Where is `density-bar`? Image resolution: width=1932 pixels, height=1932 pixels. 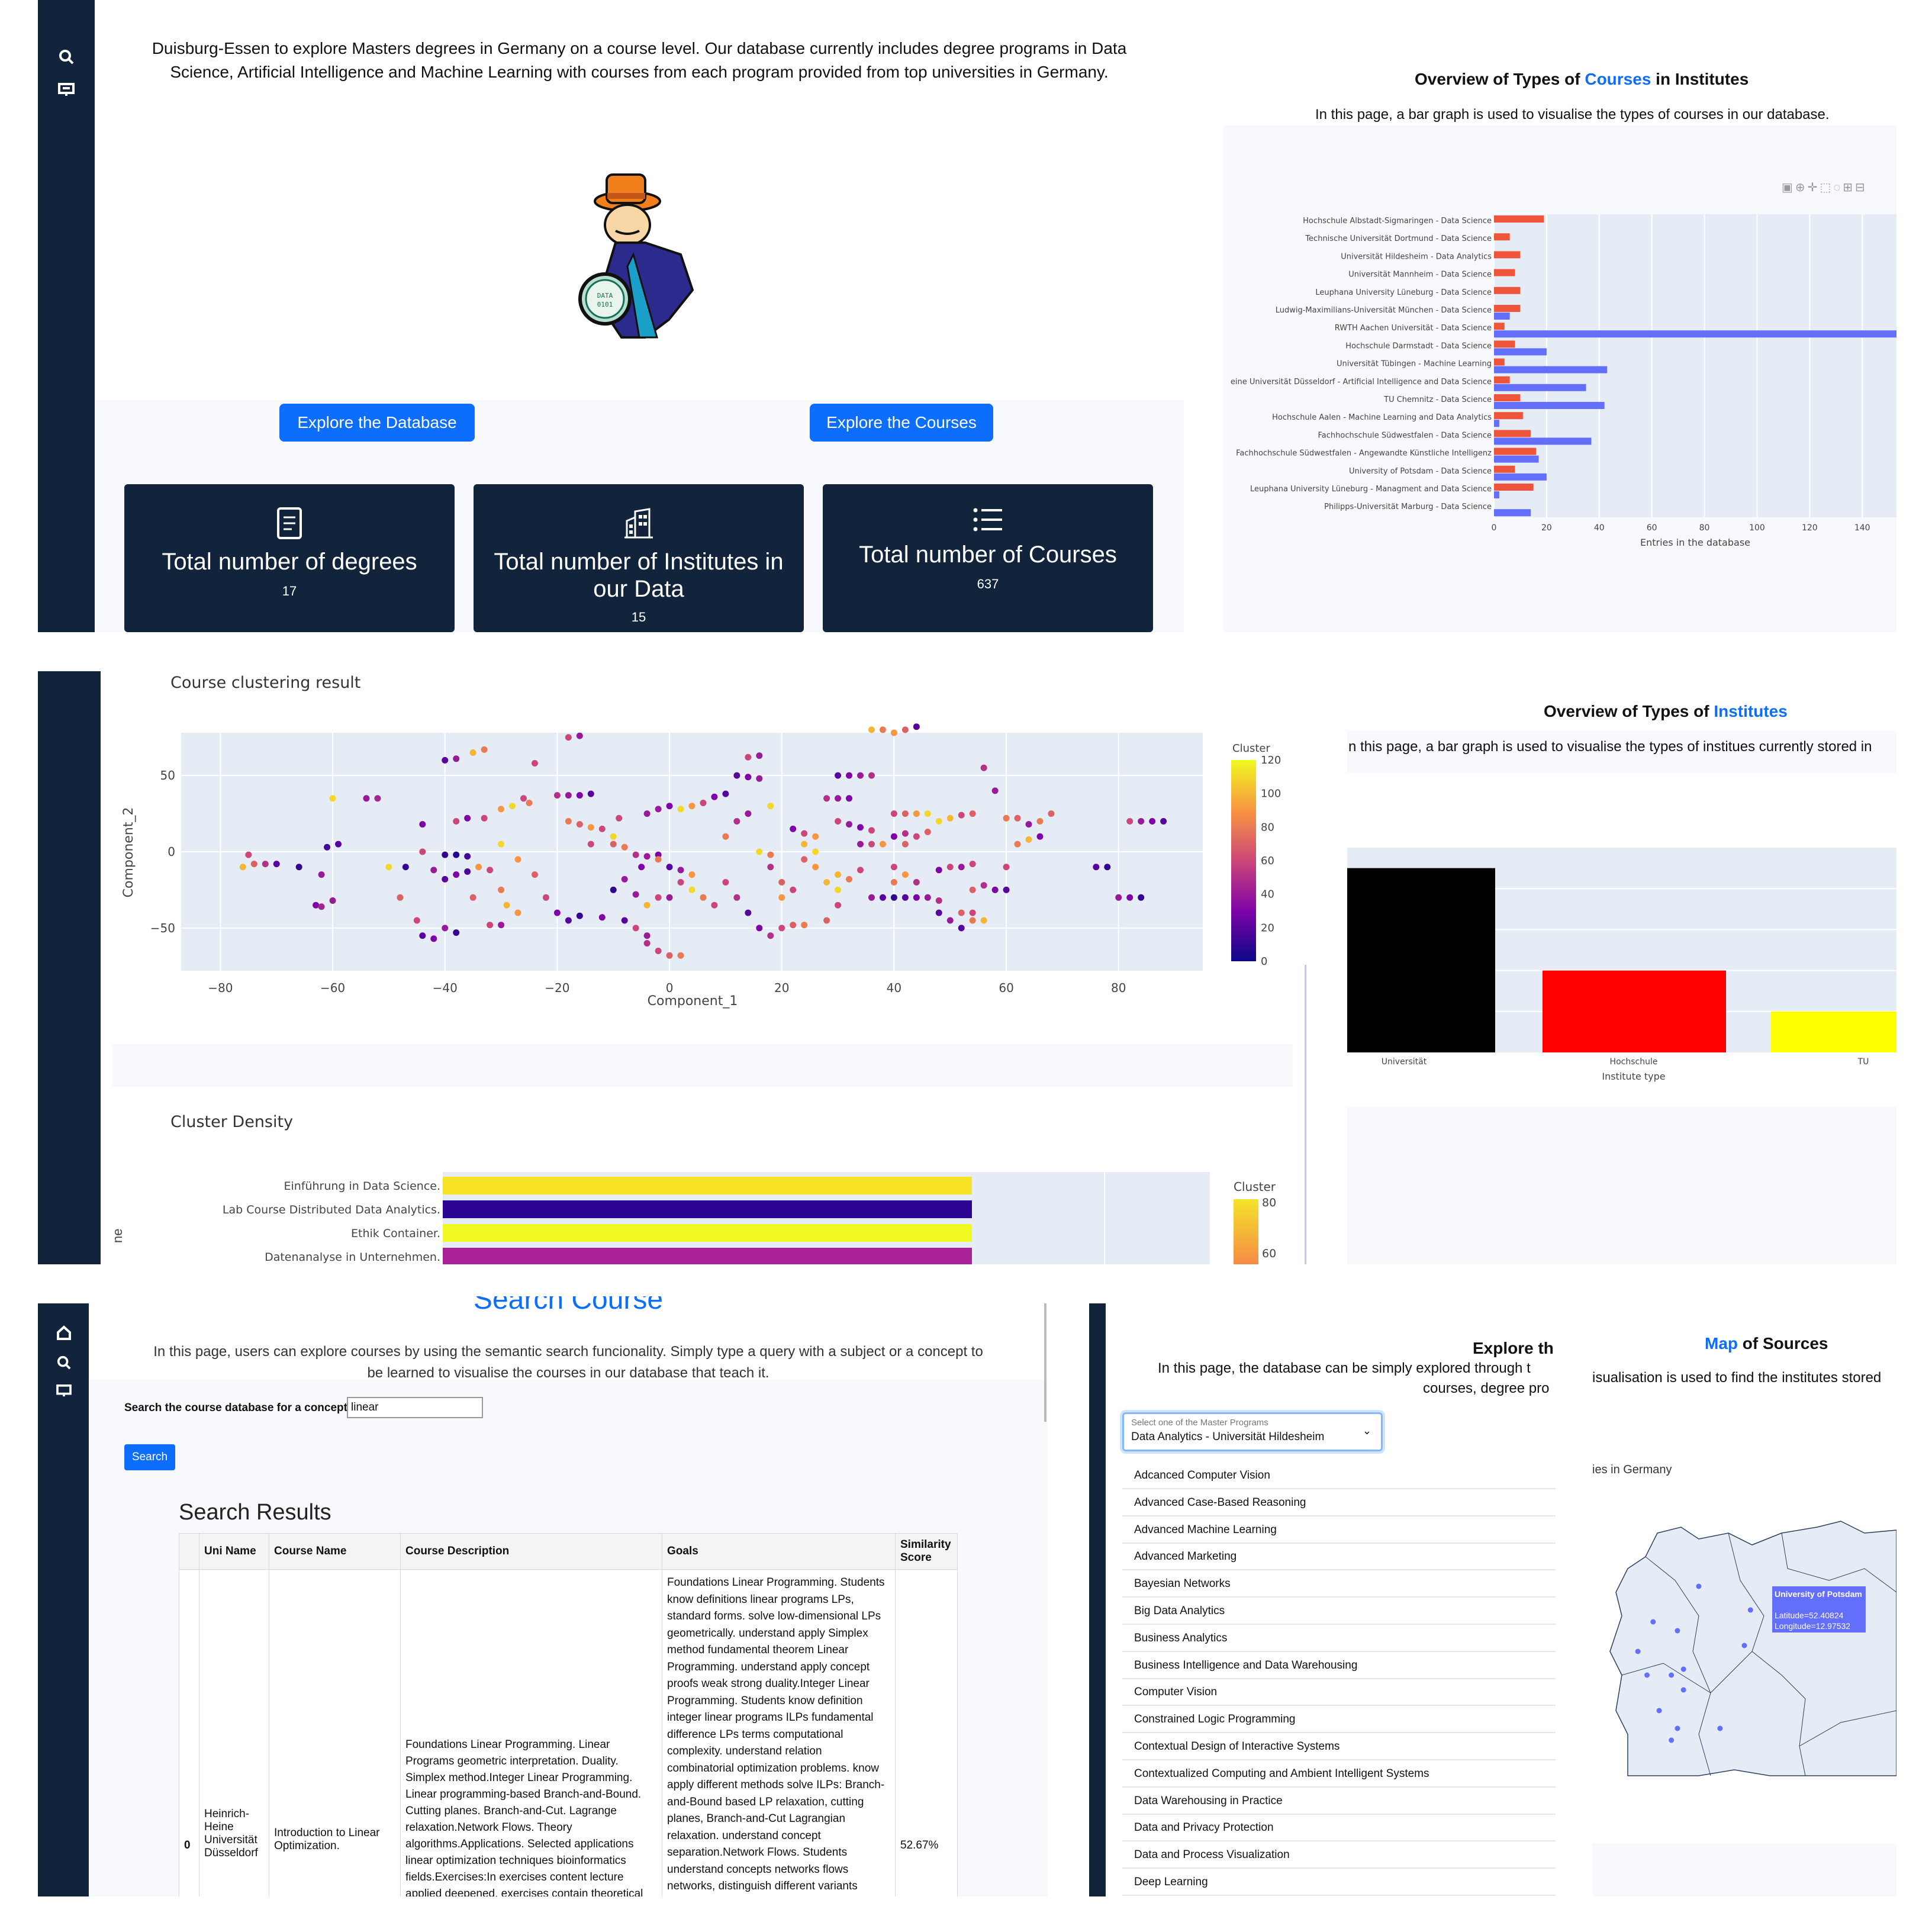
density-bar is located at coordinates (707, 1256).